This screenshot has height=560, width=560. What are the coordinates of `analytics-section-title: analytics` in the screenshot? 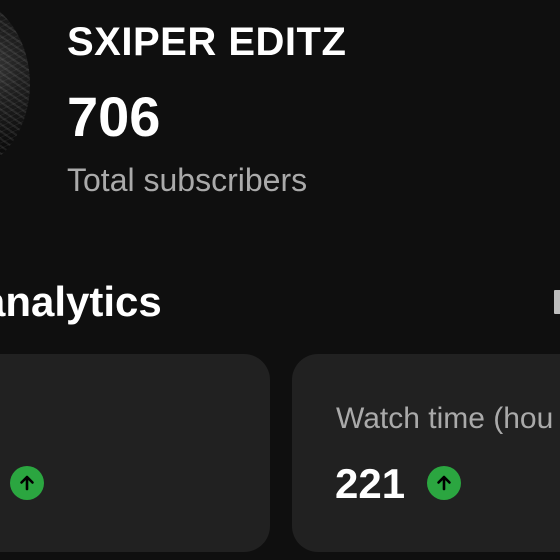 It's located at (81, 302).